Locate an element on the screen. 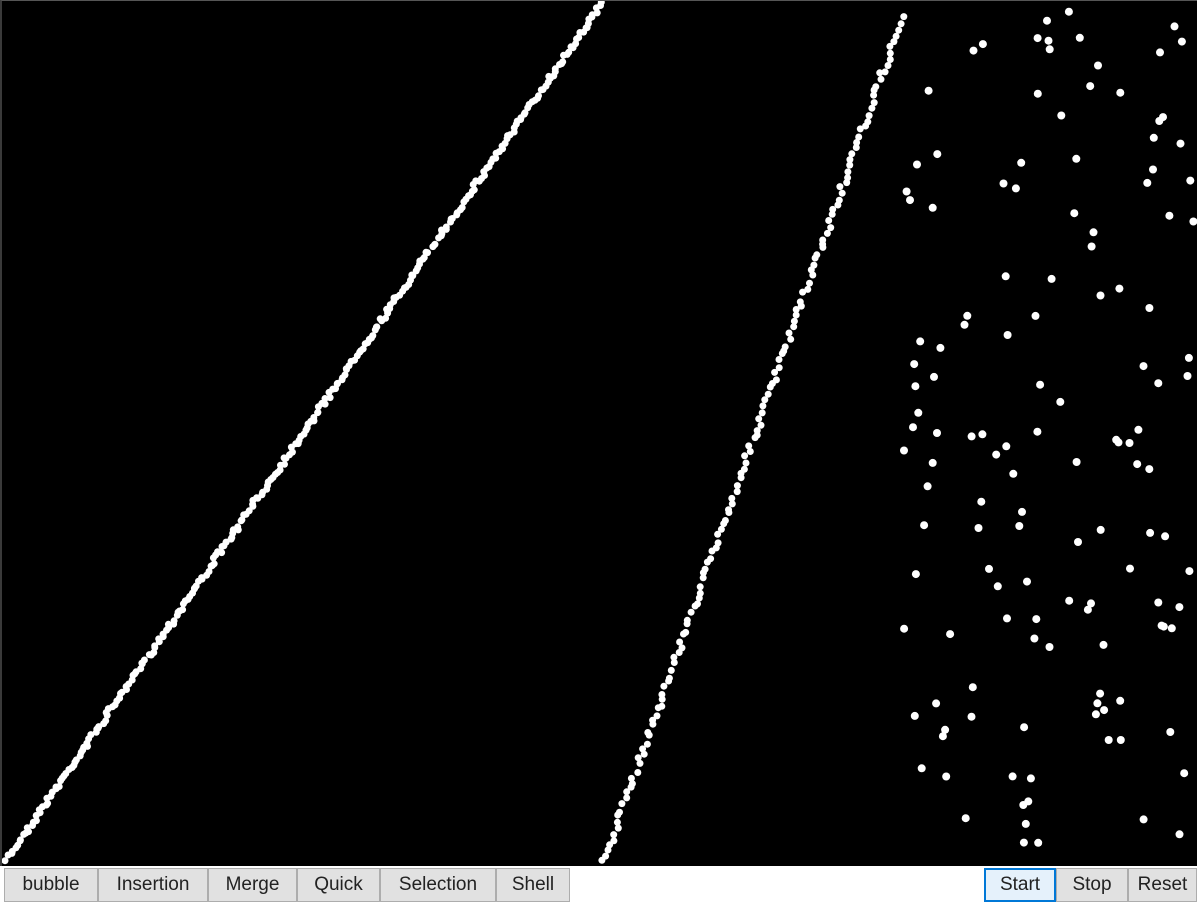 The image size is (1197, 904). selection-sort-button: Selection is located at coordinates (438, 885).